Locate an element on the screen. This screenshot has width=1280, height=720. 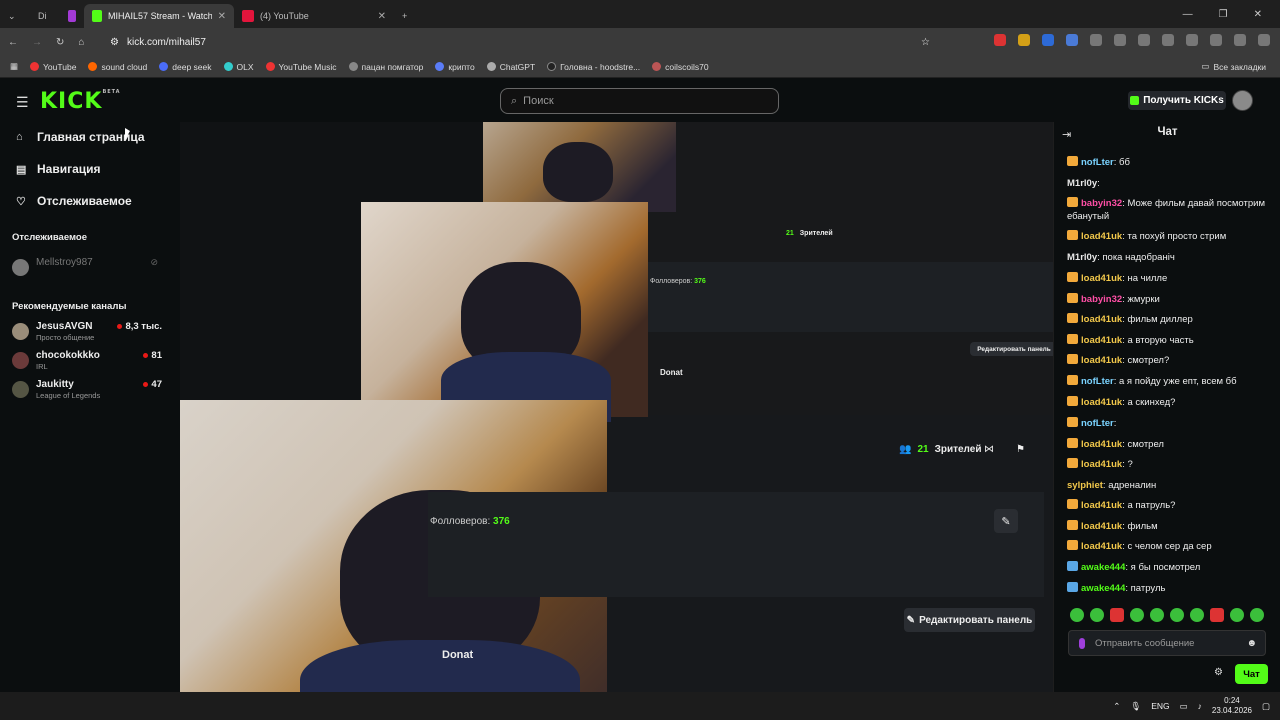
reload-icon: ↻ is located at coordinates (60, 42).